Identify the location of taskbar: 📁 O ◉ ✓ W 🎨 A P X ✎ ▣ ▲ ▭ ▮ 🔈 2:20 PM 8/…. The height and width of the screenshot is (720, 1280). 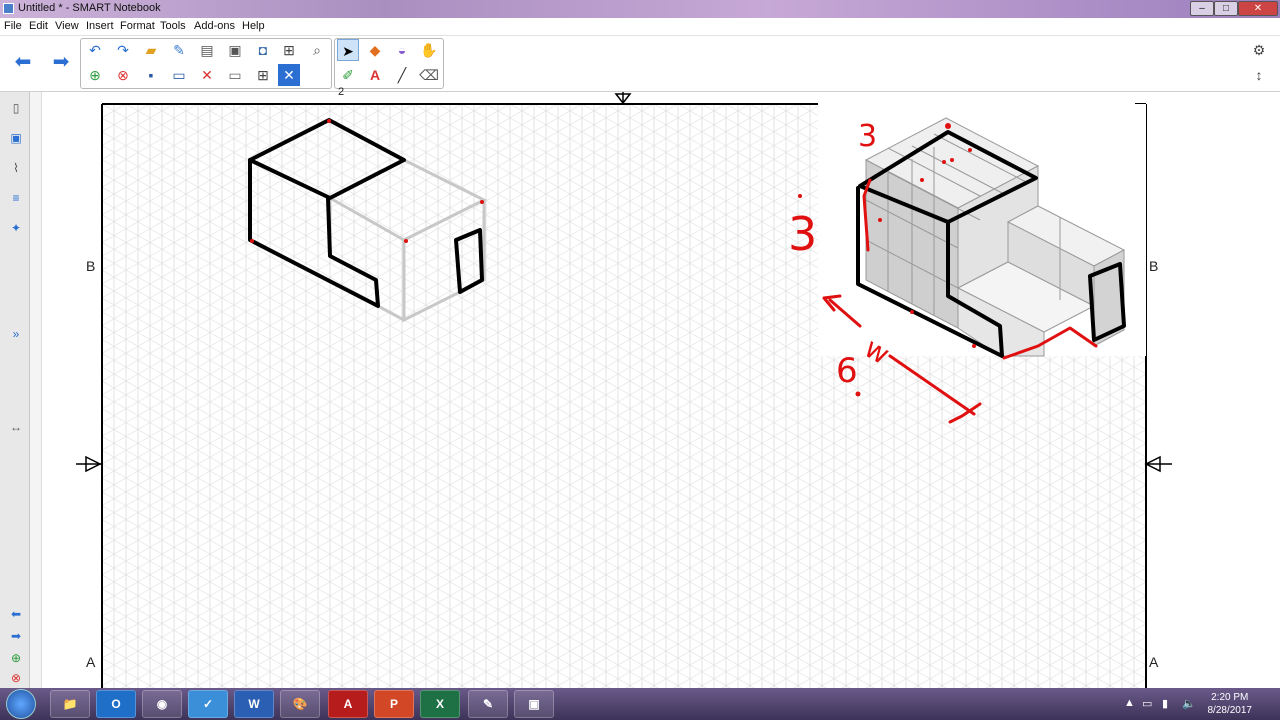
(640, 704).